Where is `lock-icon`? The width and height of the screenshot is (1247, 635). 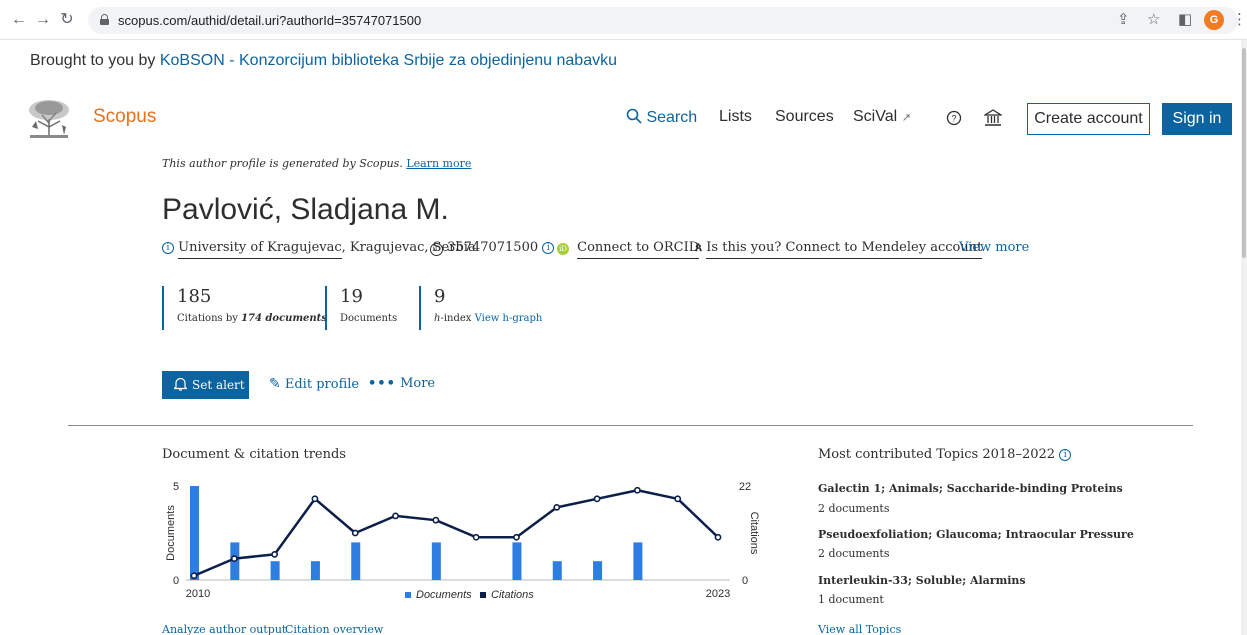
lock-icon is located at coordinates (104, 19).